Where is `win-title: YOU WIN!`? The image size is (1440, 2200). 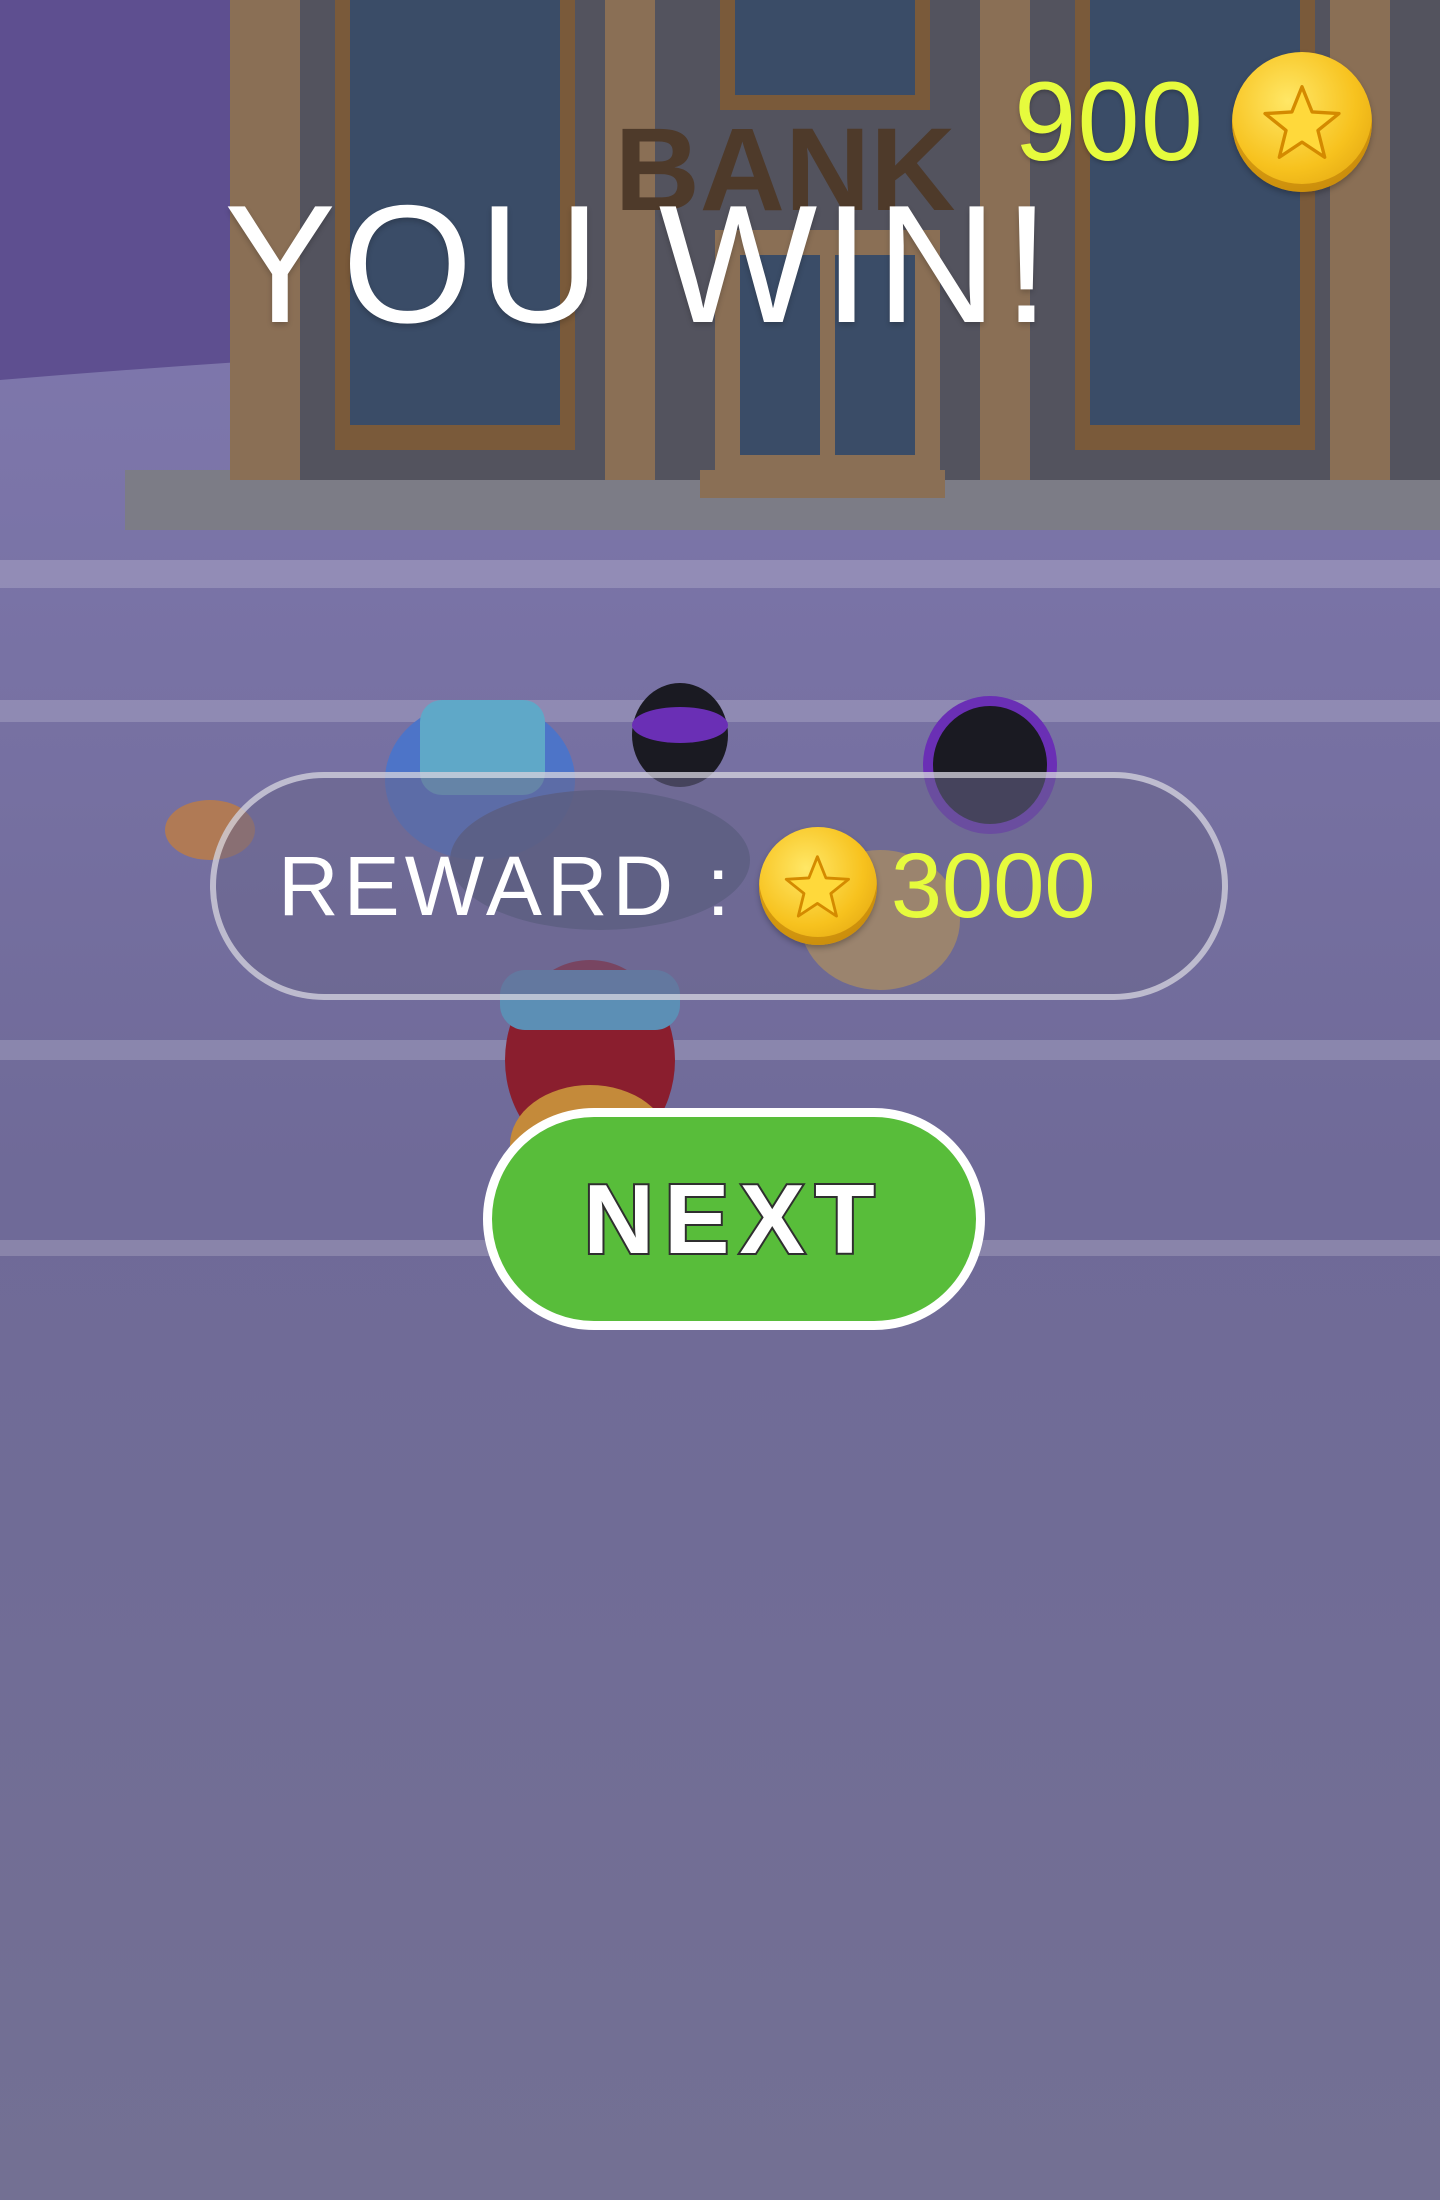
win-title: YOU WIN! is located at coordinates (640, 264).